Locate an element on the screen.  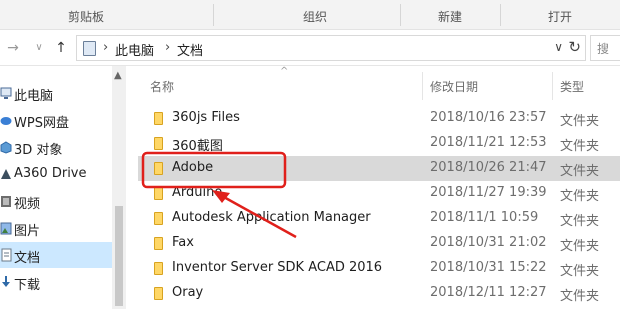
pictures-icon is located at coordinates (6, 228).